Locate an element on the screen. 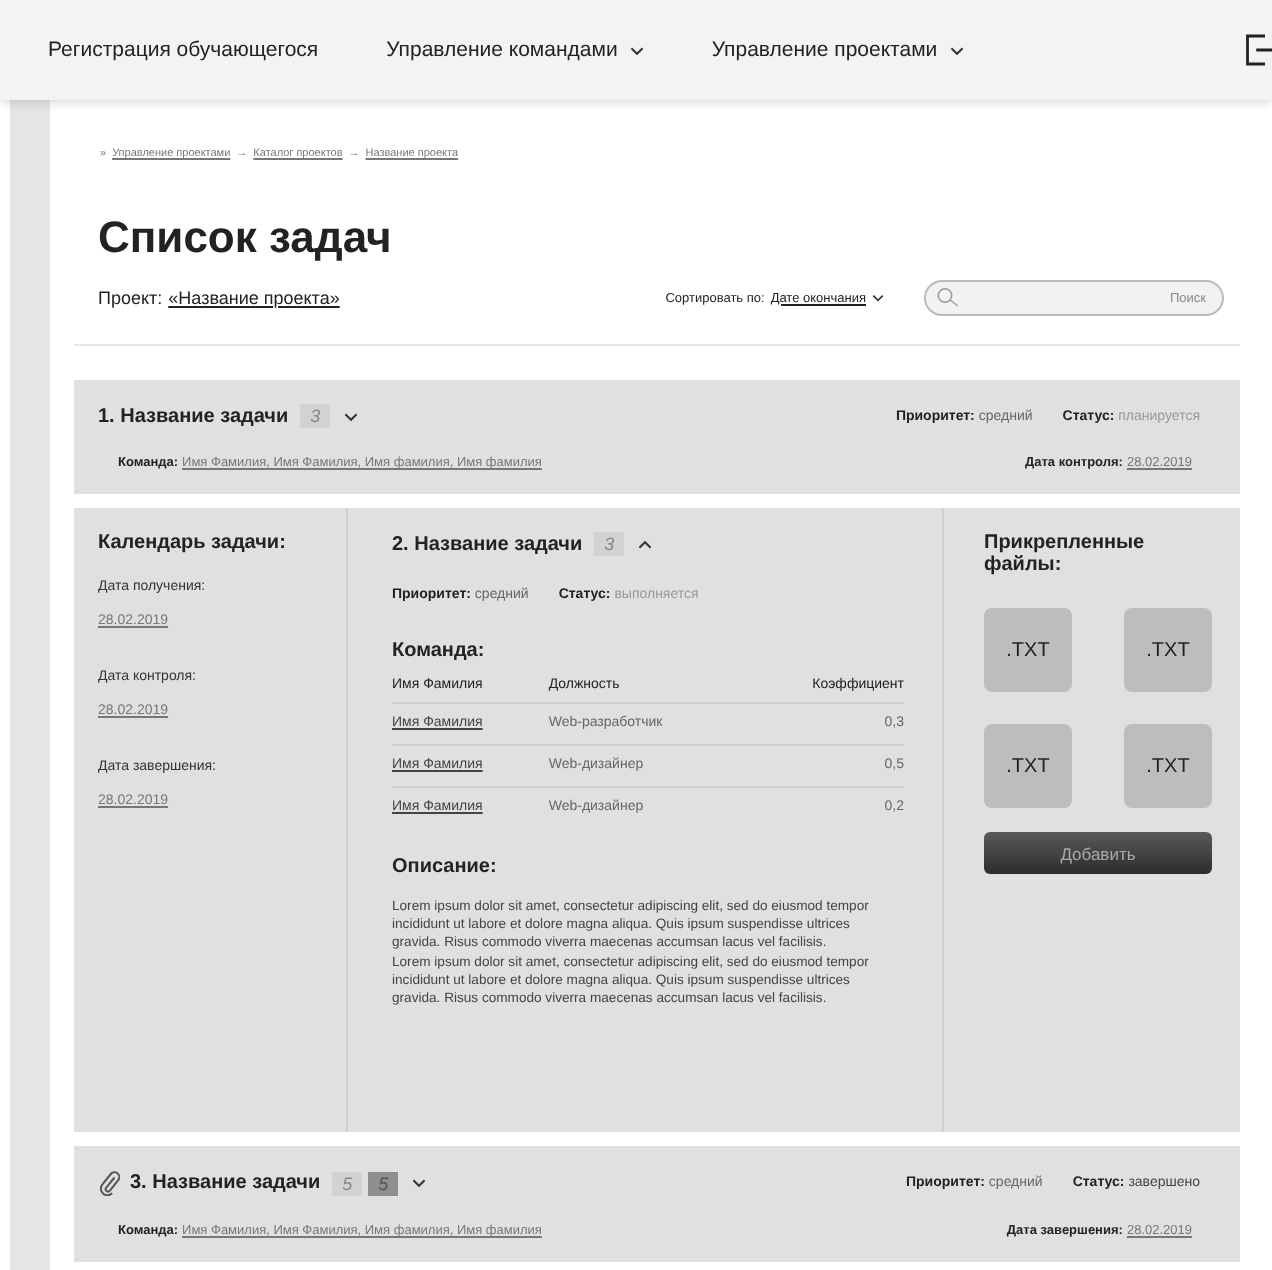 The image size is (1272, 1270). nav-menu-item: Управление проектами is located at coordinates (837, 50).